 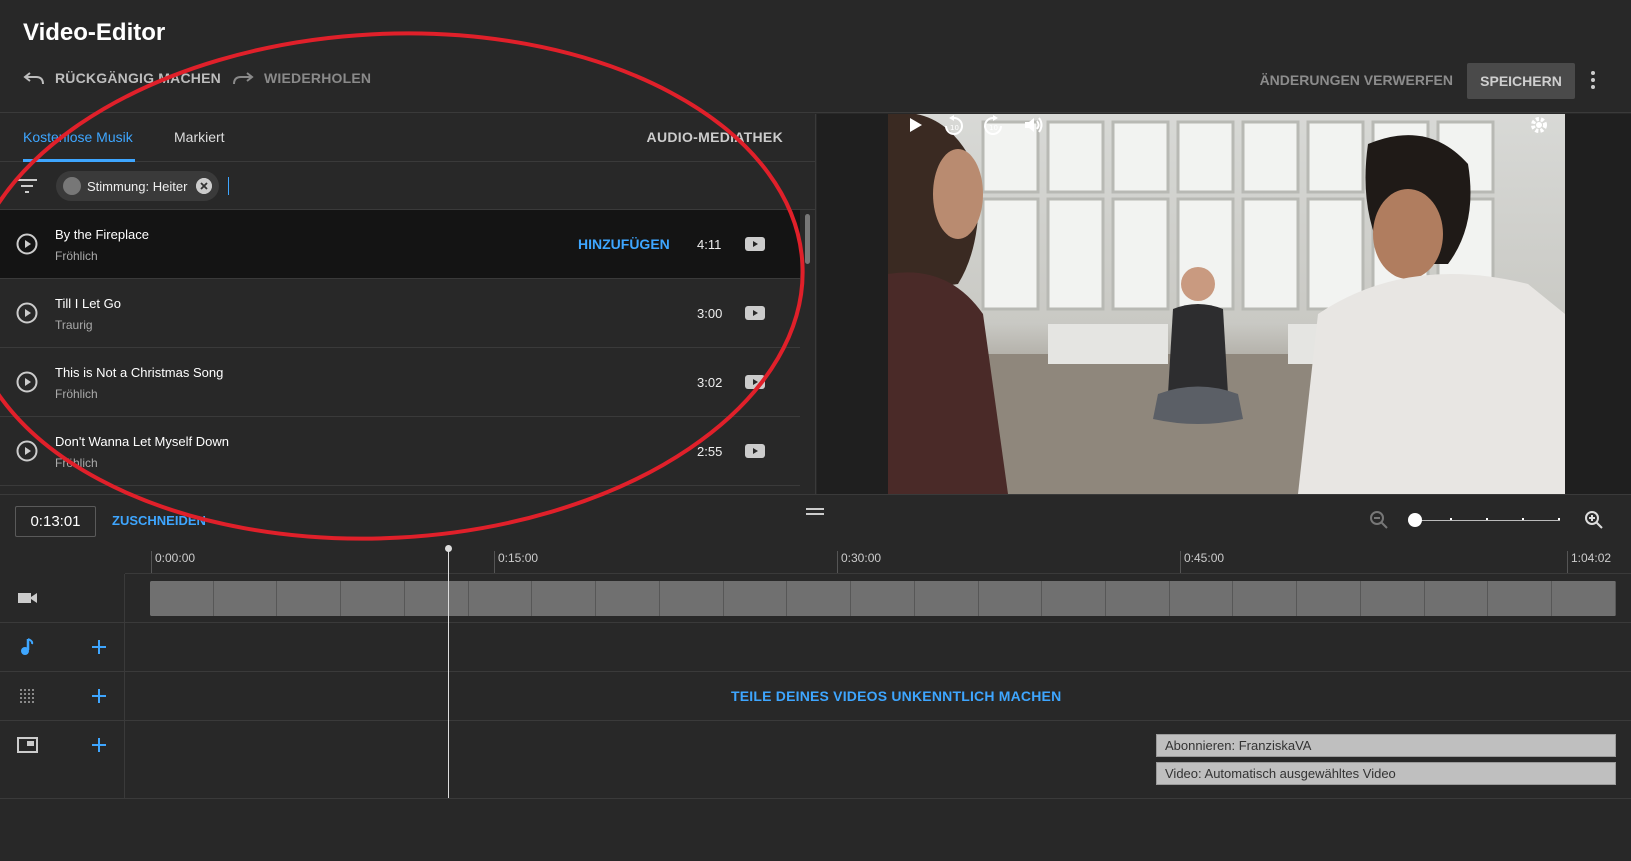 What do you see at coordinates (915, 125) in the screenshot?
I see `play-icon` at bounding box center [915, 125].